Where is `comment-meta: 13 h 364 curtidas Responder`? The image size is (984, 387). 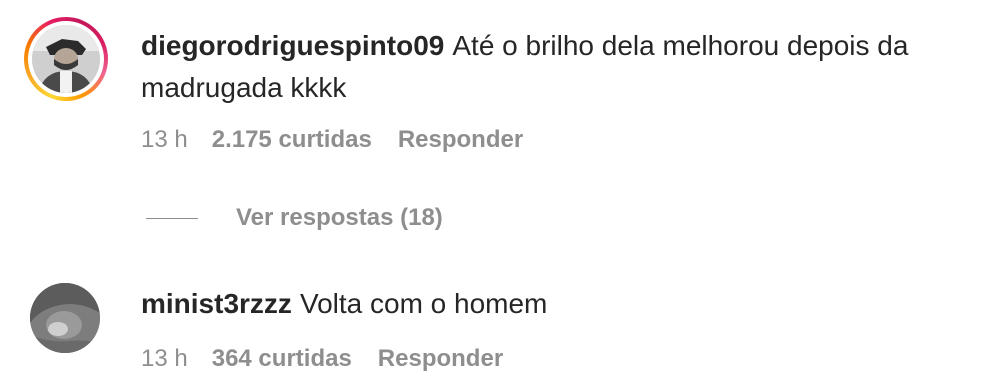
comment-meta: 13 h 364 curtidas Responder is located at coordinates (322, 359).